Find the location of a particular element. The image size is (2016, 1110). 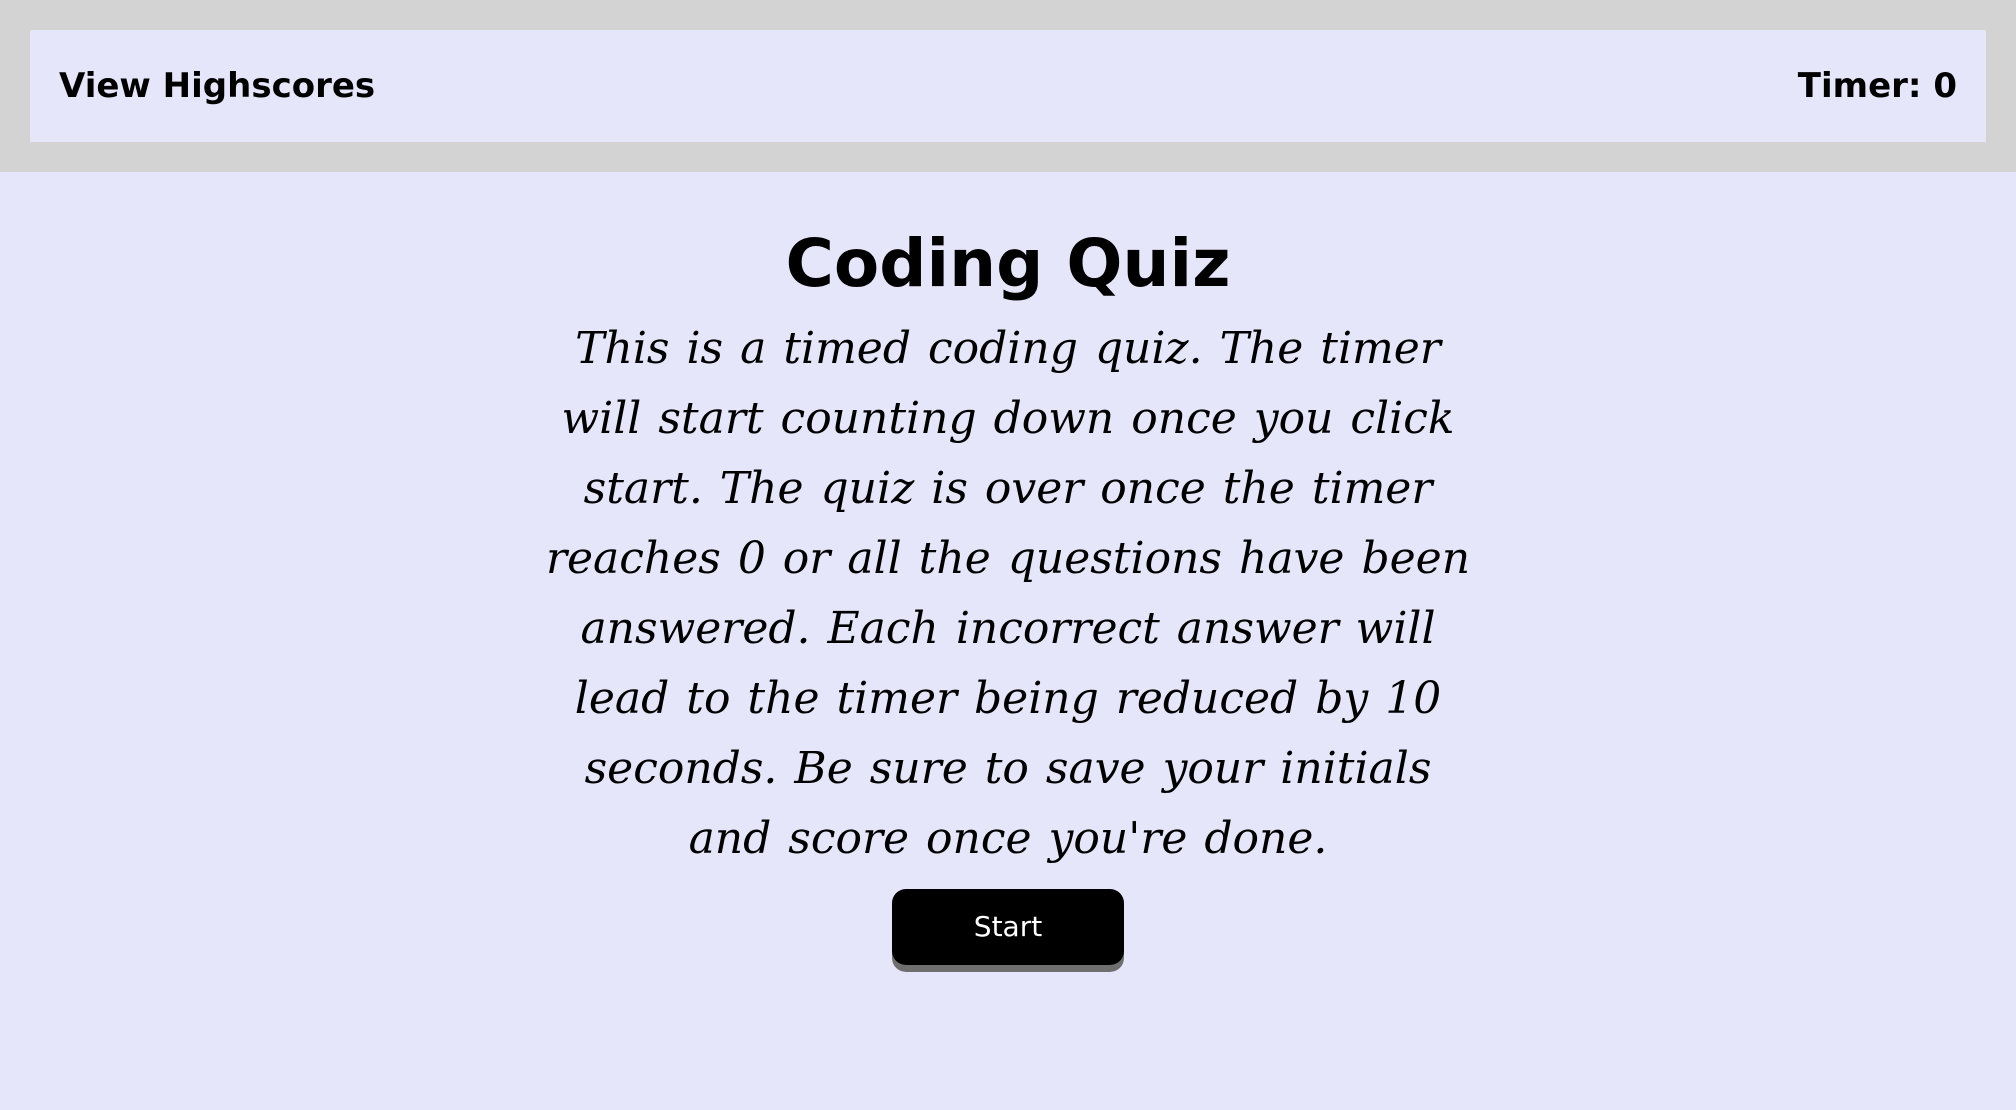

timer-display: Timer: 0 is located at coordinates (1877, 86).